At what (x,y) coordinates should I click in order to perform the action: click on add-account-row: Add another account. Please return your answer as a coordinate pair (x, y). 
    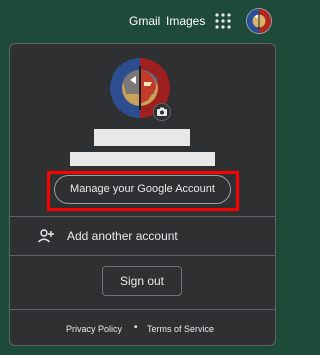
    Looking at the image, I should click on (142, 236).